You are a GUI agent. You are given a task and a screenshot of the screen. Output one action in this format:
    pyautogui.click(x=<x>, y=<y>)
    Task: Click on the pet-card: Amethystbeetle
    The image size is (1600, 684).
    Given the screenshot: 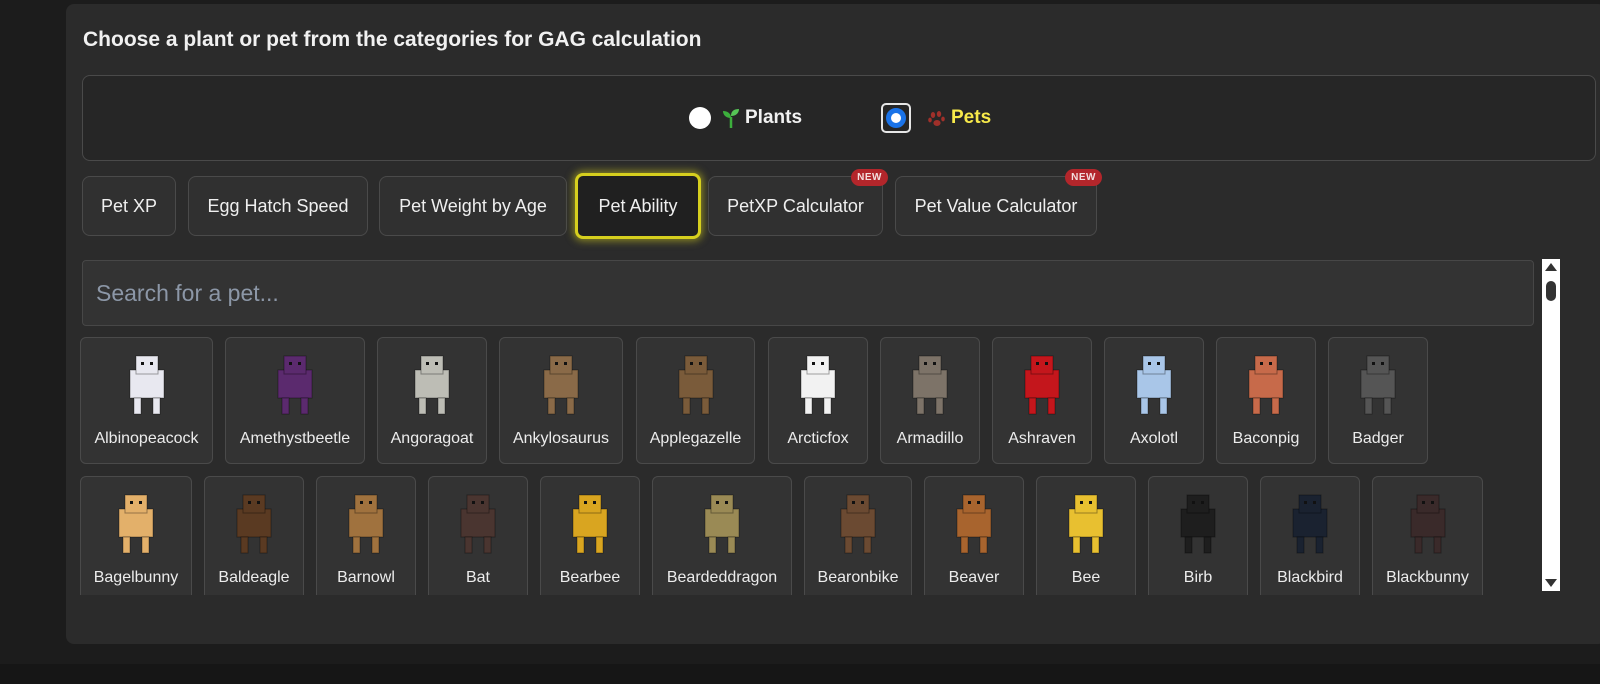 What is the action you would take?
    pyautogui.click(x=295, y=400)
    